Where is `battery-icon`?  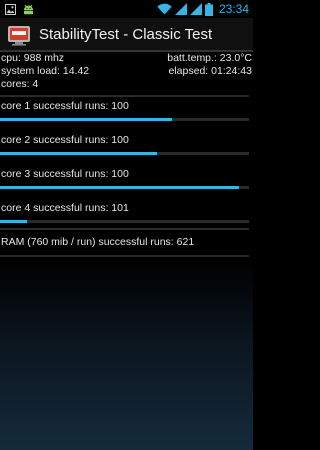 battery-icon is located at coordinates (208, 9).